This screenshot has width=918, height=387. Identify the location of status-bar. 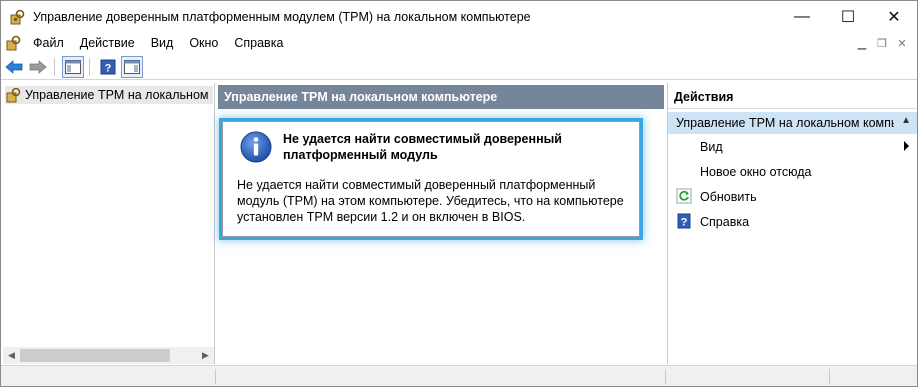
(459, 375).